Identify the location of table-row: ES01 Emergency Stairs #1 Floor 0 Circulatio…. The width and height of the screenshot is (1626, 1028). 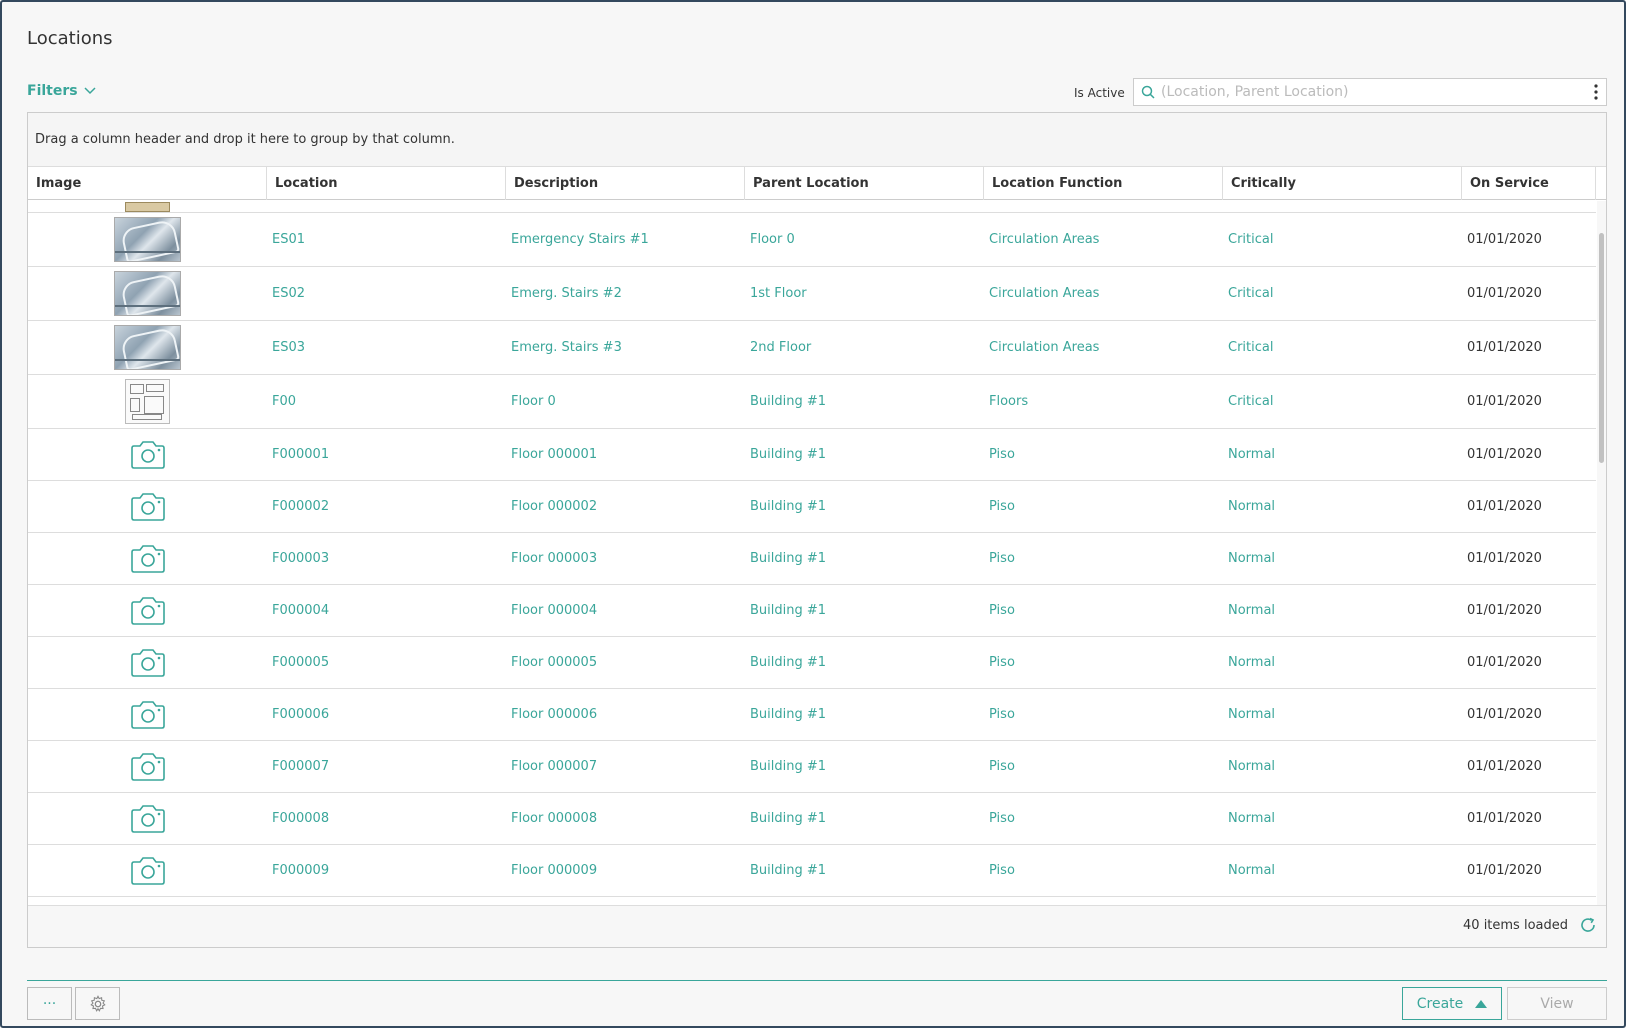
(812, 240).